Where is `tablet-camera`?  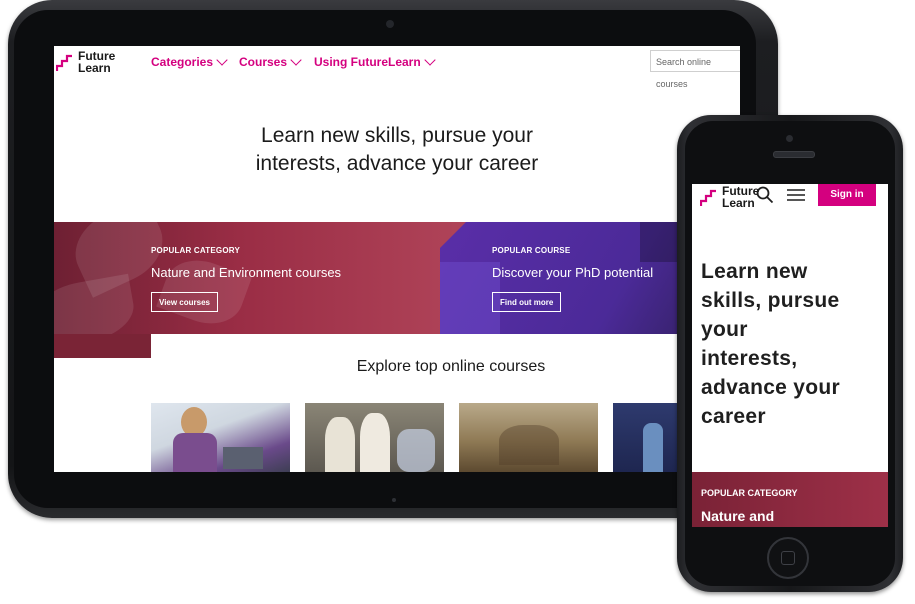 tablet-camera is located at coordinates (390, 24).